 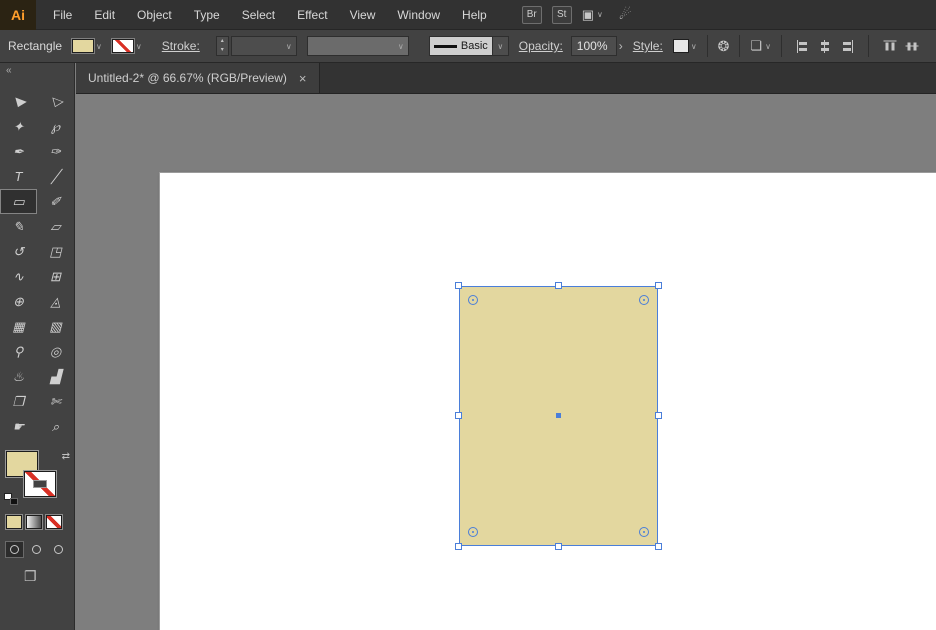 What do you see at coordinates (55, 101) in the screenshot?
I see `tool-direct-selection: ▷` at bounding box center [55, 101].